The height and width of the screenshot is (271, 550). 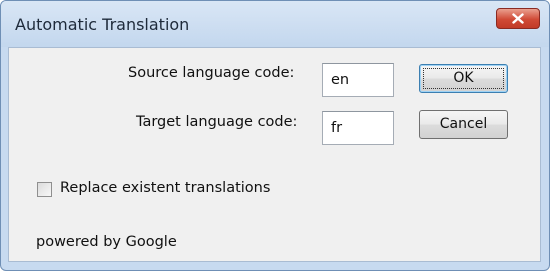 I want to click on ok-button: OK, so click(x=463, y=78).